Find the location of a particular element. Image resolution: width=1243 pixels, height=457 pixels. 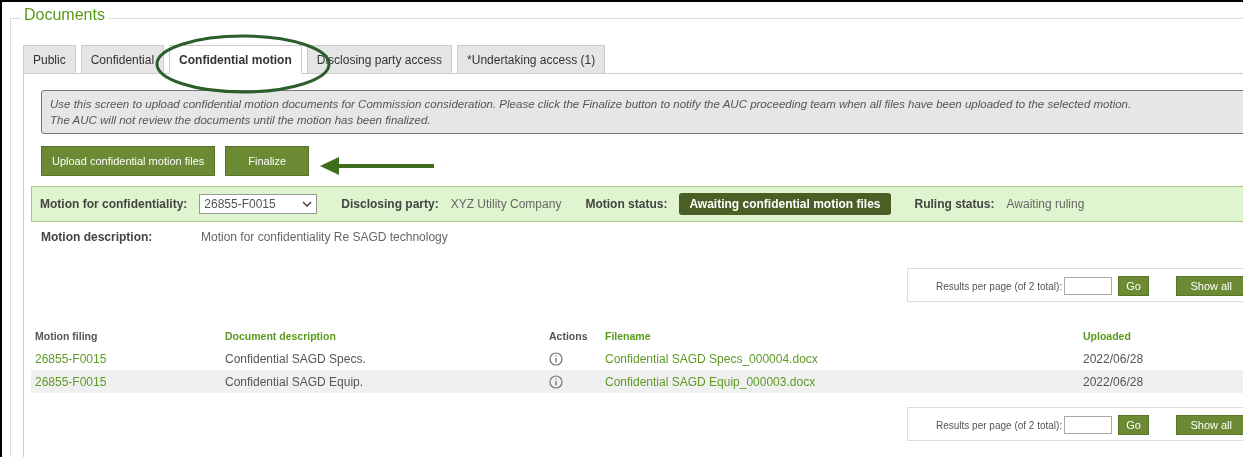

filename-link: Confidential SAGD Equip_000003.docx is located at coordinates (844, 381).